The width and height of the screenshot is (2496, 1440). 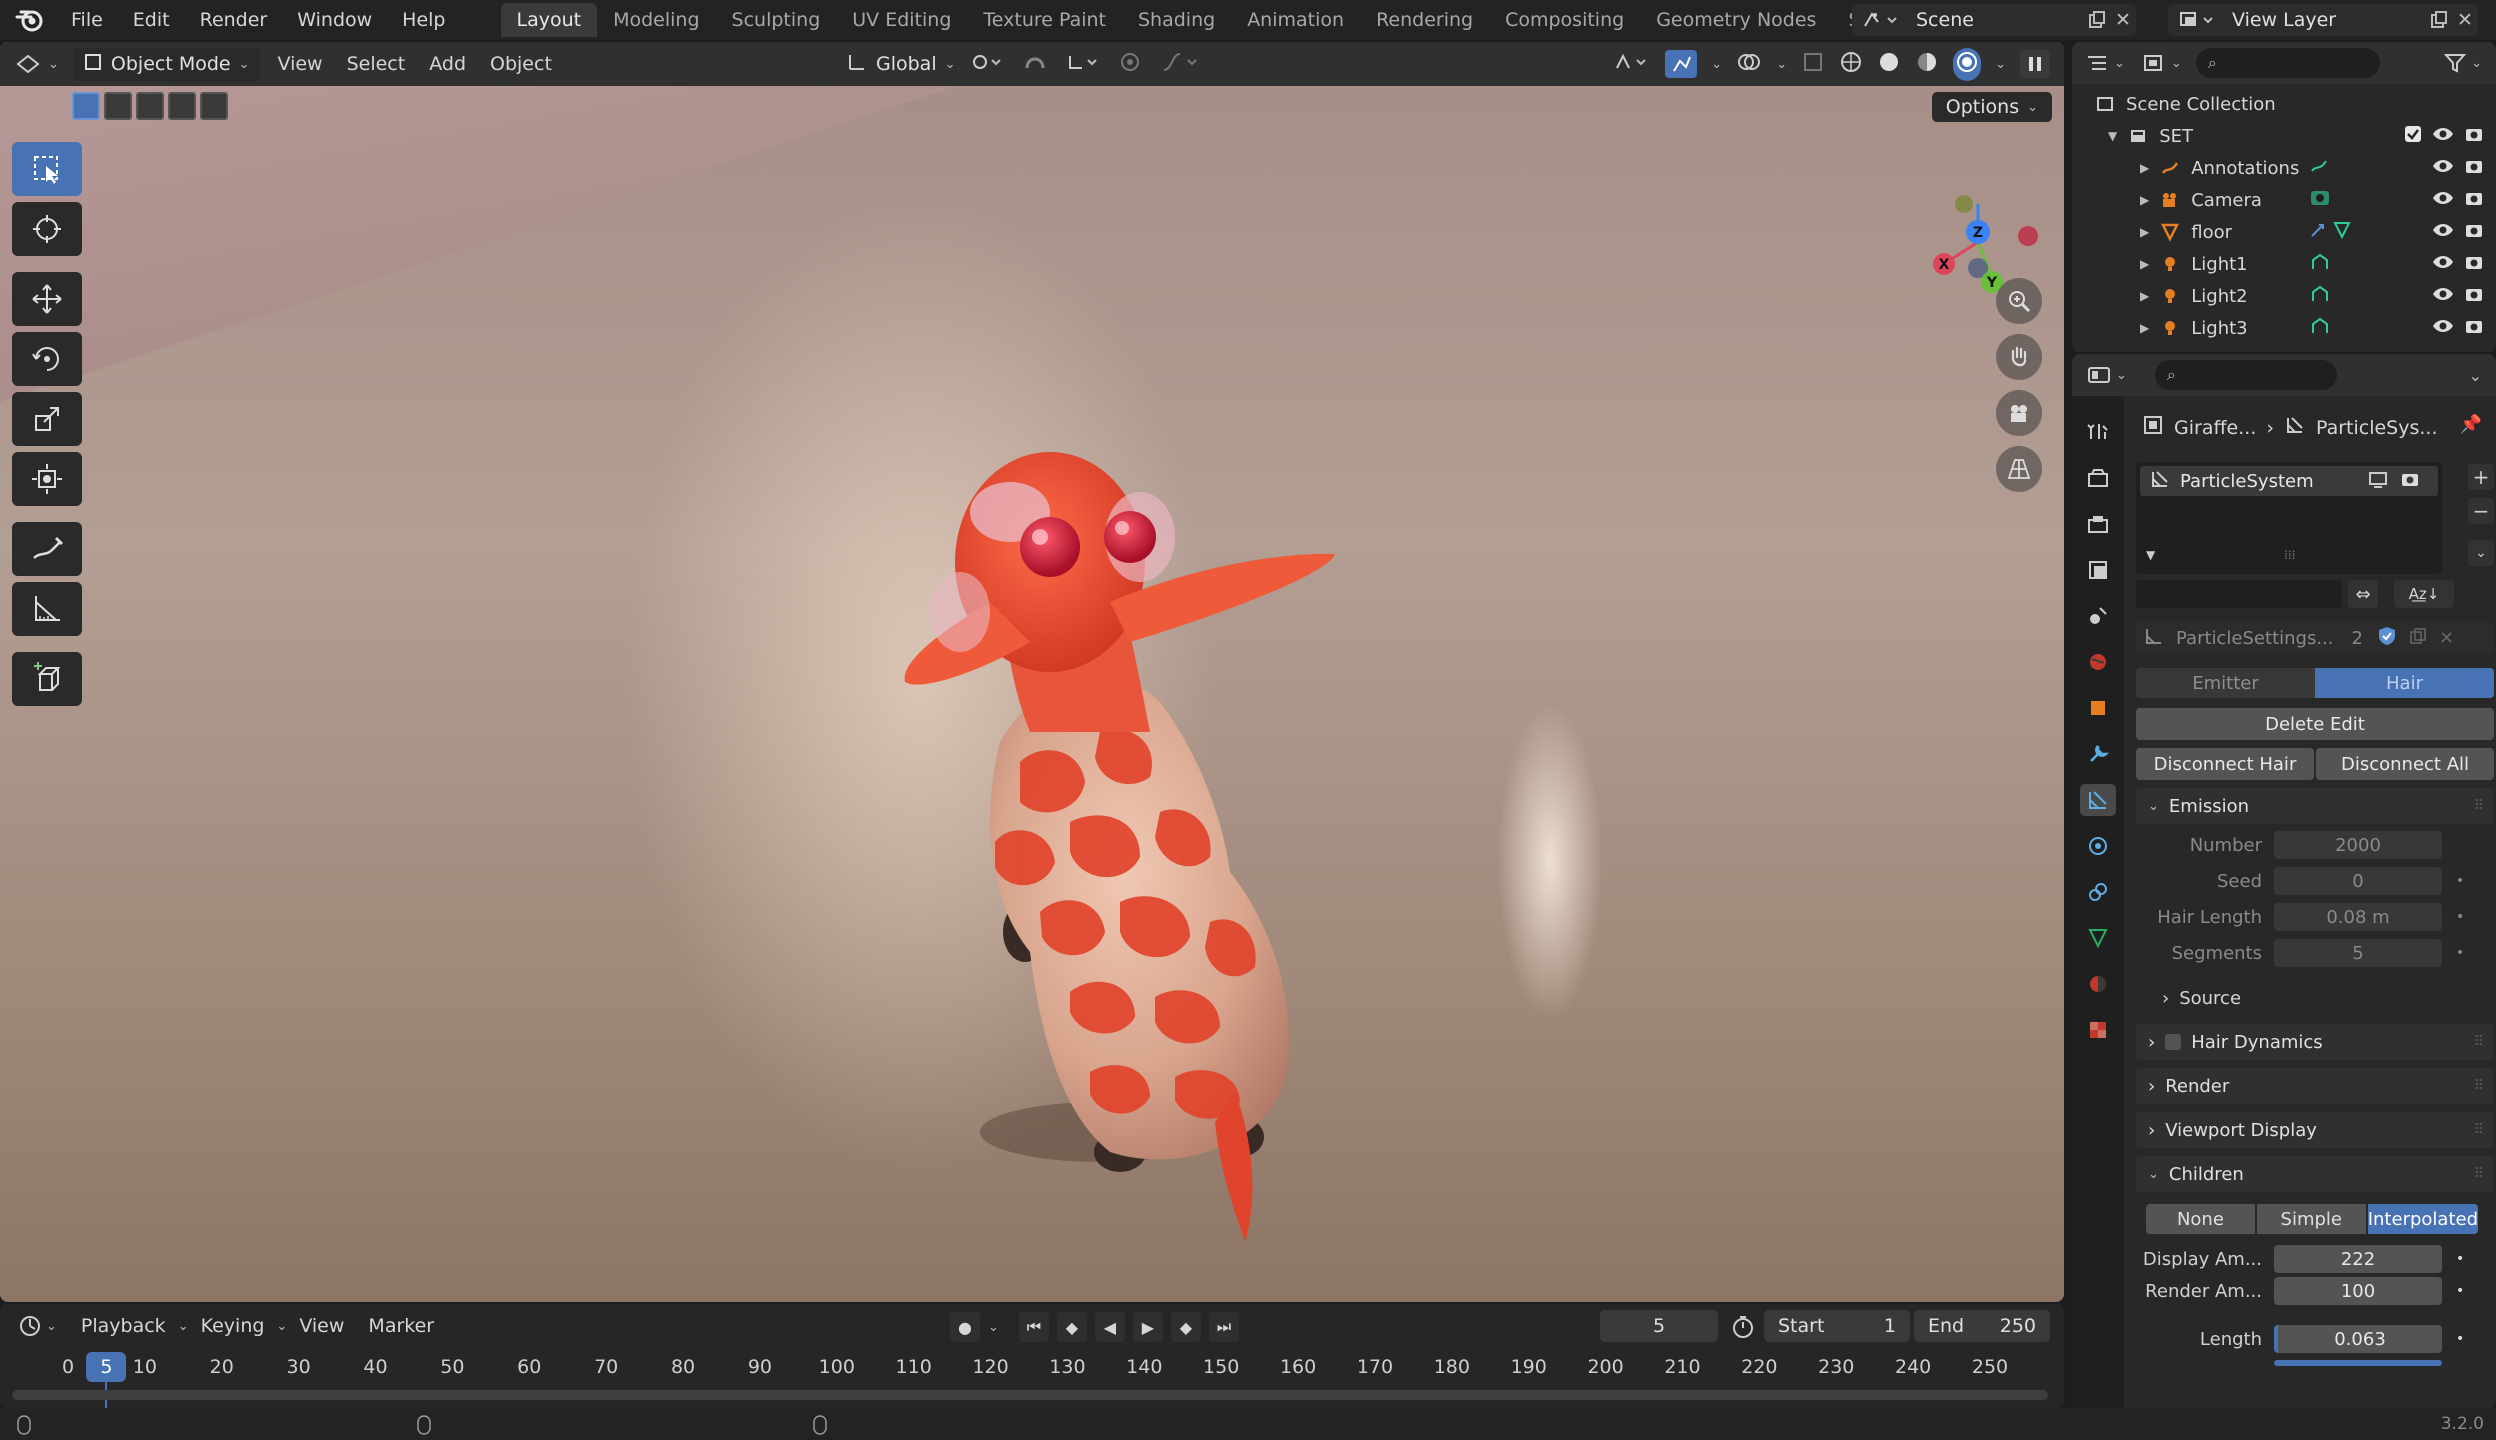 What do you see at coordinates (123, 1326) in the screenshot?
I see `menu-playback: Playback` at bounding box center [123, 1326].